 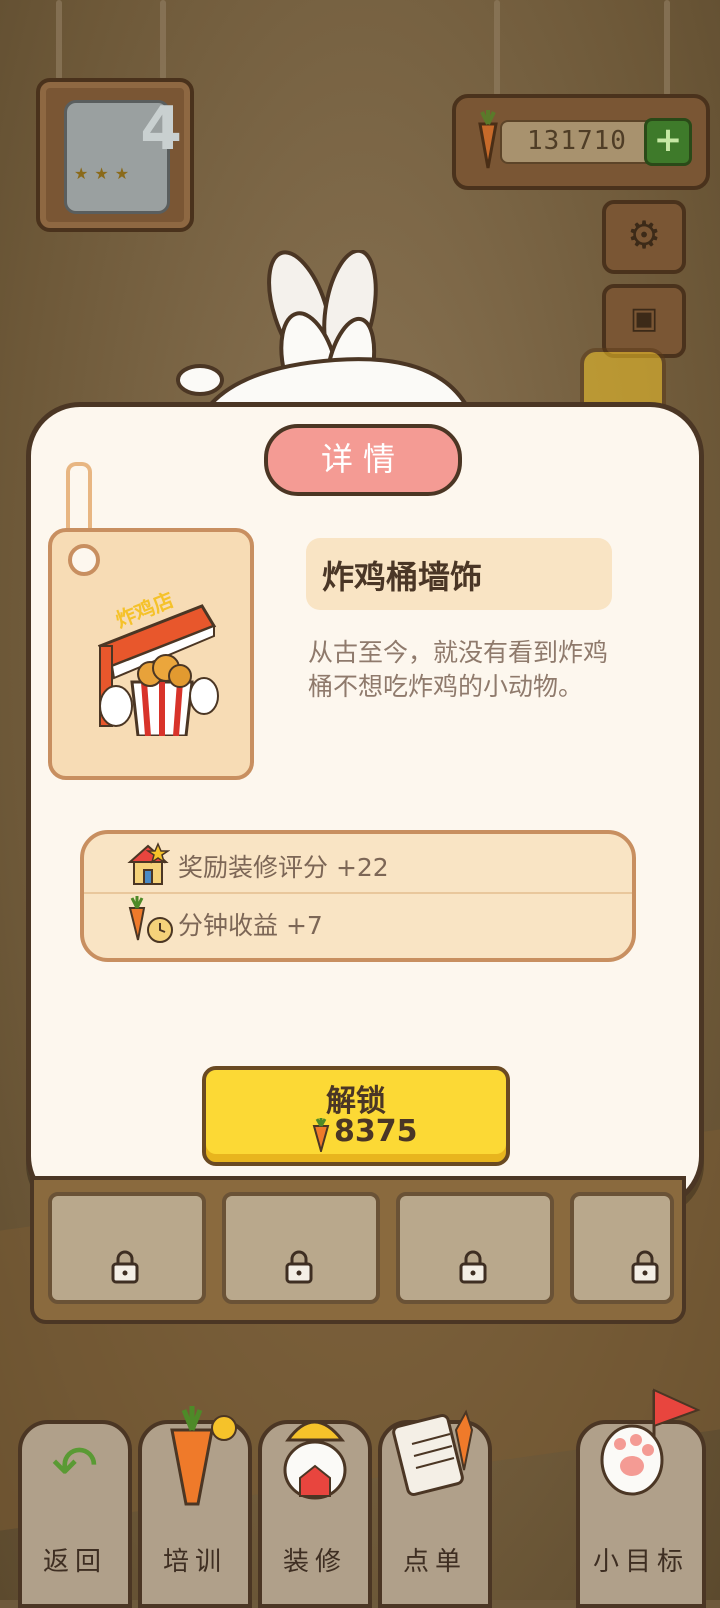 What do you see at coordinates (321, 1135) in the screenshot?
I see `carrot-icon` at bounding box center [321, 1135].